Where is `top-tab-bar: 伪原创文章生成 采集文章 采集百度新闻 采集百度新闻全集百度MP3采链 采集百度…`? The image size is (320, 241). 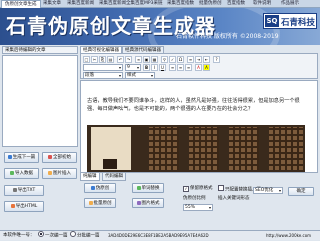 top-tab-bar: 伪原创文章生成 采集文章 采集百度新闻 采集百度新闻全集百度MP3采链 采集百度… is located at coordinates (160, 5).